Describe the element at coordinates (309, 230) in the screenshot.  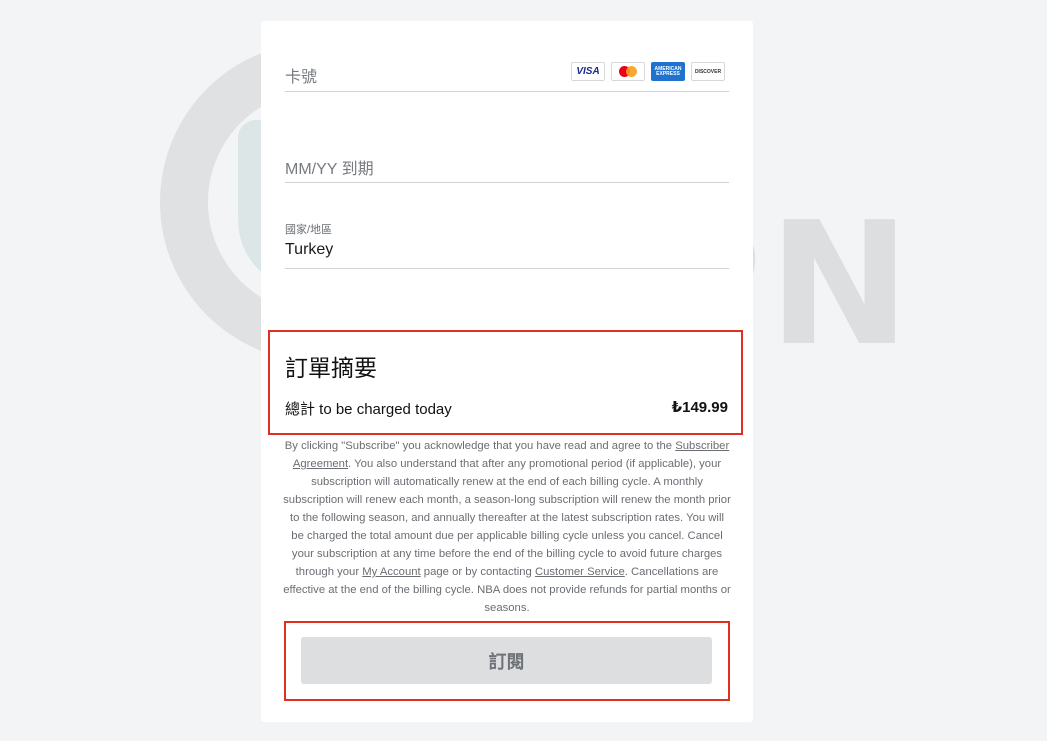
I see `country-label: 國家/地區` at that location.